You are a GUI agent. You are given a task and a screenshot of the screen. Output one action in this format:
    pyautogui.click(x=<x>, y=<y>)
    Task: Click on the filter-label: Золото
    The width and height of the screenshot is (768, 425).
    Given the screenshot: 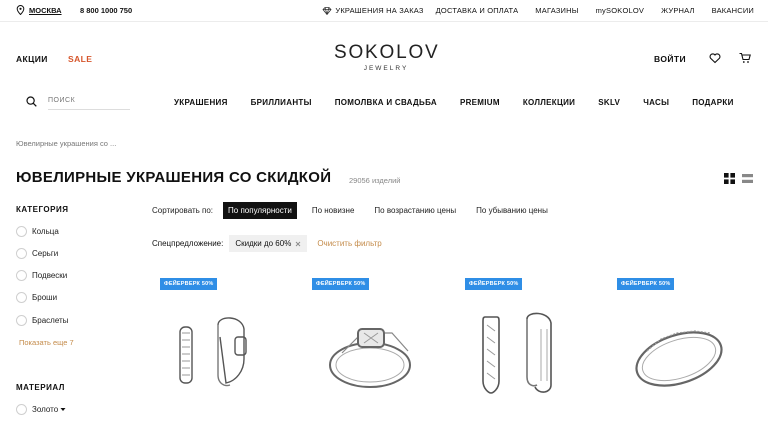 What is the action you would take?
    pyautogui.click(x=45, y=409)
    